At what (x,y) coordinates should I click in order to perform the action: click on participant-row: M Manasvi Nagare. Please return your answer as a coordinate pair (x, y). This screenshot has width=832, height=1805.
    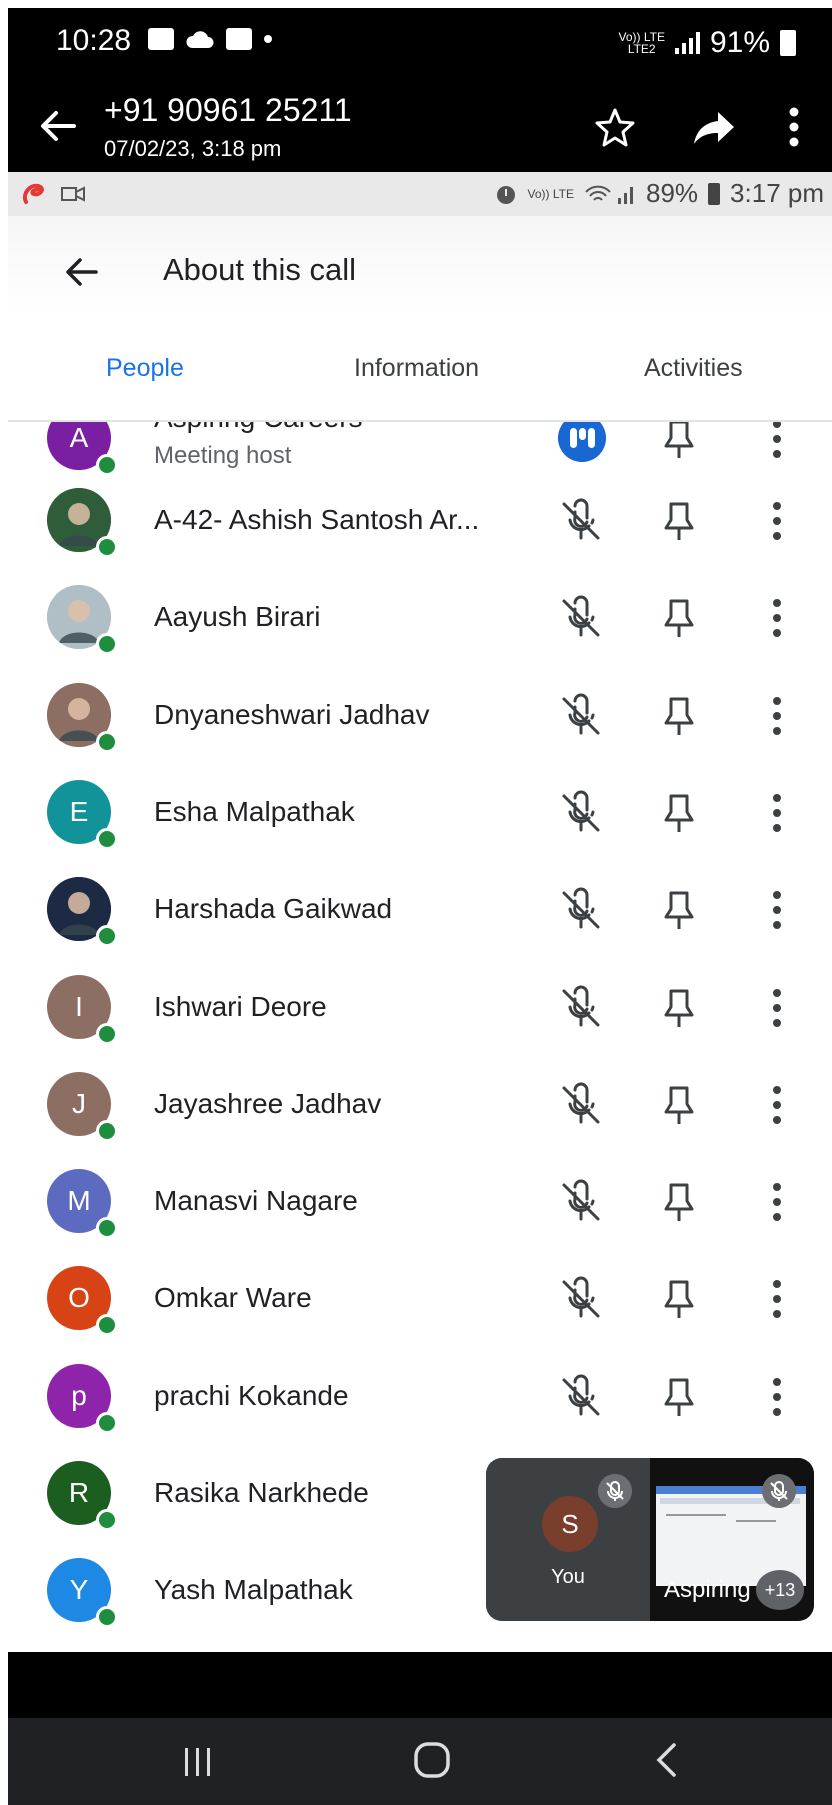
    Looking at the image, I should click on (420, 1201).